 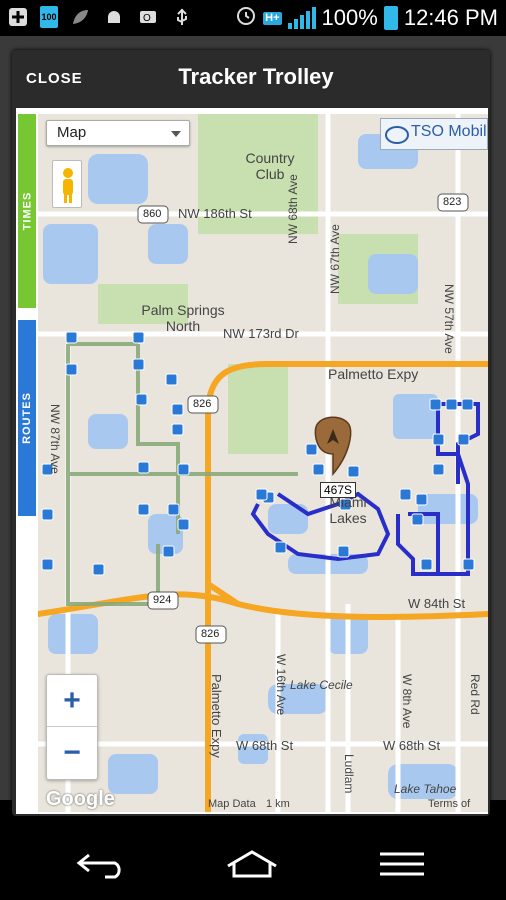 I want to click on zoom-in-button: +, so click(x=72, y=701).